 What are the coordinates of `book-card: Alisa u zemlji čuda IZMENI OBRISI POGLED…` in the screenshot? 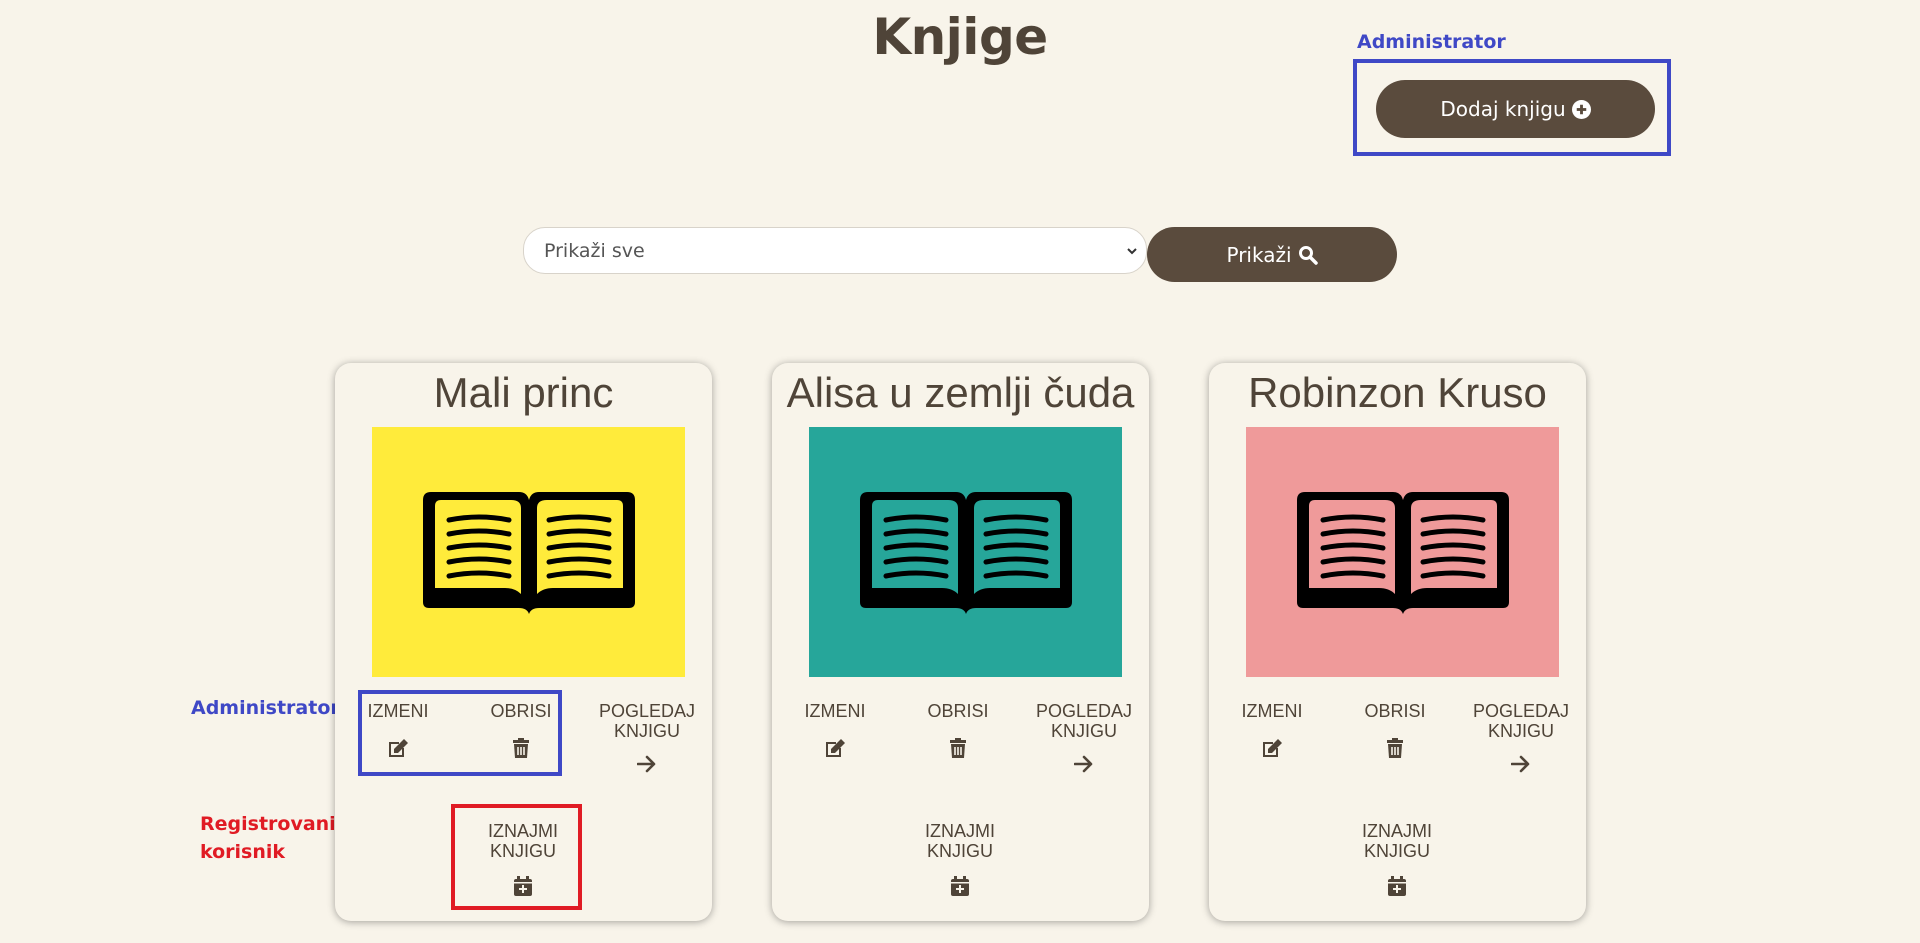 It's located at (960, 642).